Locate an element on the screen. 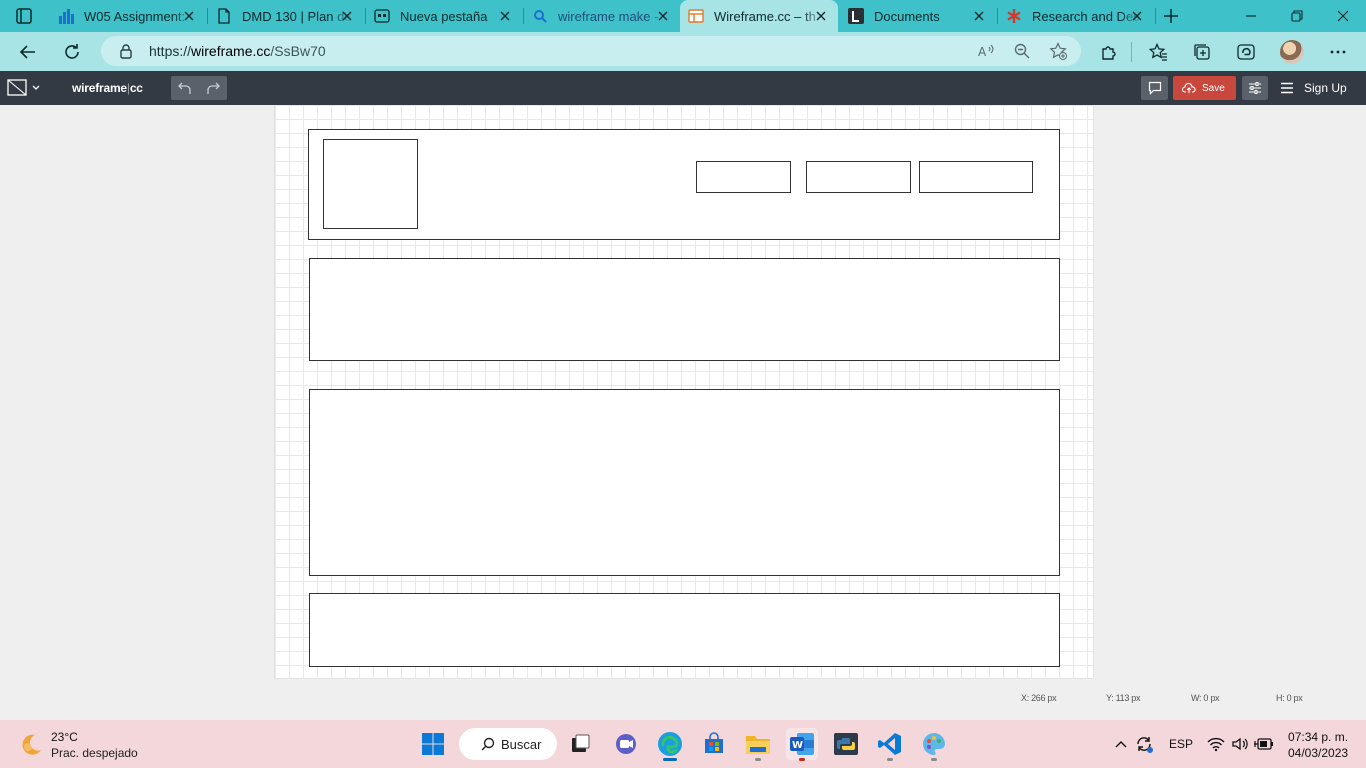 The height and width of the screenshot is (768, 1366). tab-w05-assignment: W05 Assignment: is located at coordinates (128, 16).